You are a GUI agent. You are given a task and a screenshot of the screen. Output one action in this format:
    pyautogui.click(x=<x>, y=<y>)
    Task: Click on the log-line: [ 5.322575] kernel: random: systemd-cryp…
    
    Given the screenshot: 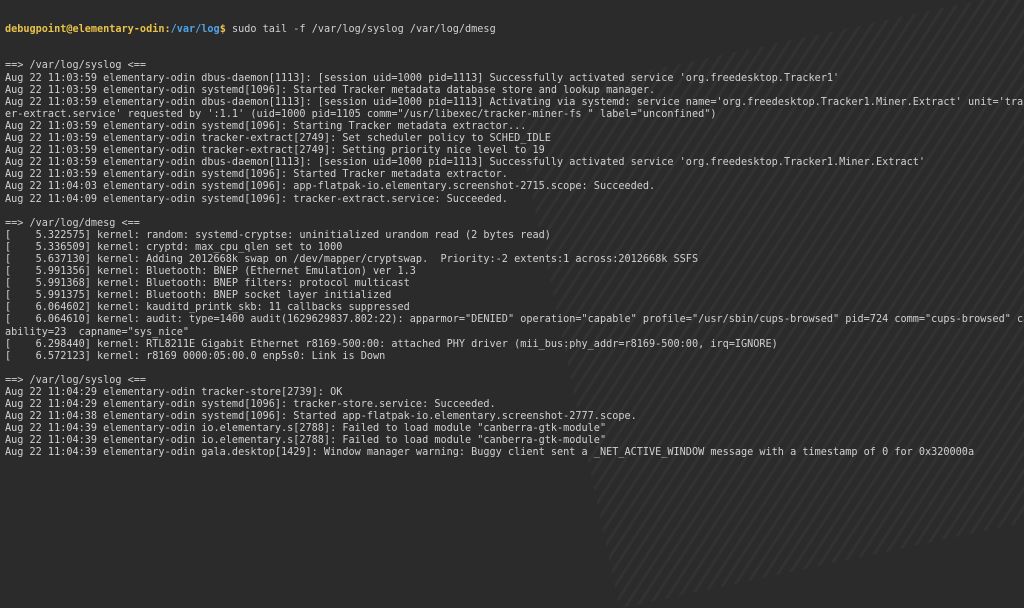 What is the action you would take?
    pyautogui.click(x=278, y=235)
    